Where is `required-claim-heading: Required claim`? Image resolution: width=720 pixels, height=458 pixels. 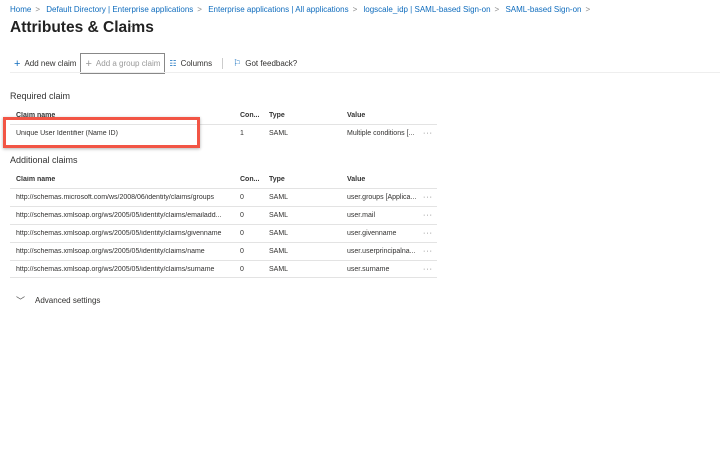 required-claim-heading: Required claim is located at coordinates (40, 96).